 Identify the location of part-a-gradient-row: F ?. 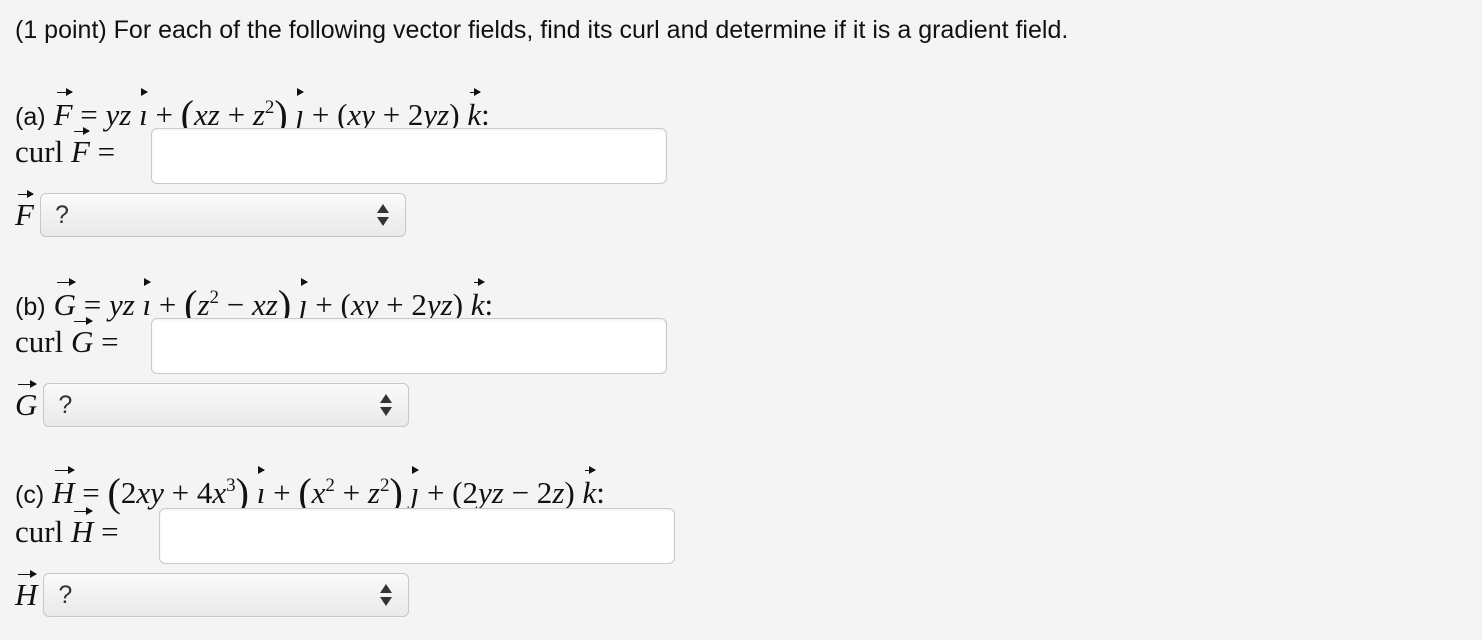
(210, 213).